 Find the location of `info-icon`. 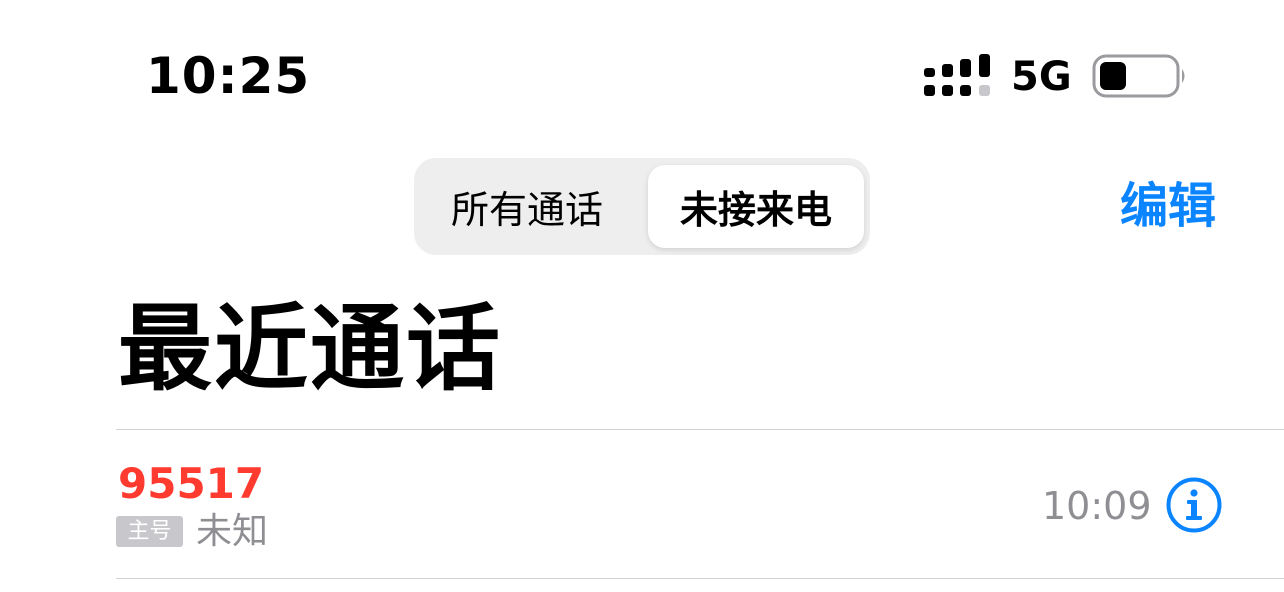

info-icon is located at coordinates (1194, 505).